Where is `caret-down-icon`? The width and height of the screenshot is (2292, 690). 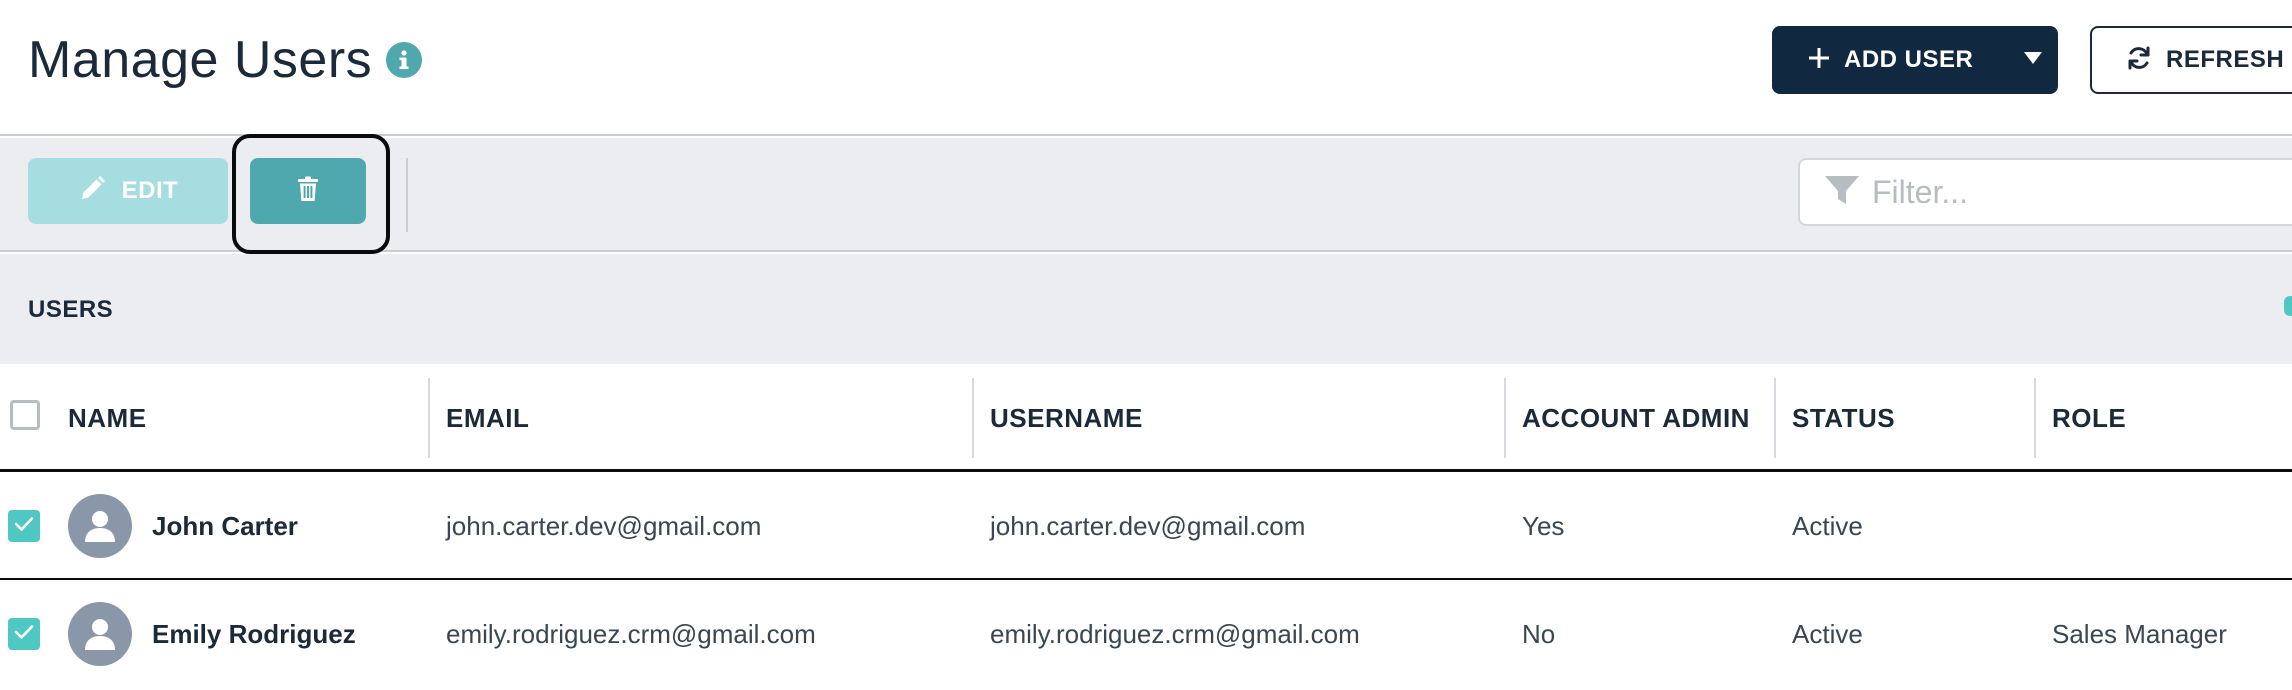
caret-down-icon is located at coordinates (2033, 60).